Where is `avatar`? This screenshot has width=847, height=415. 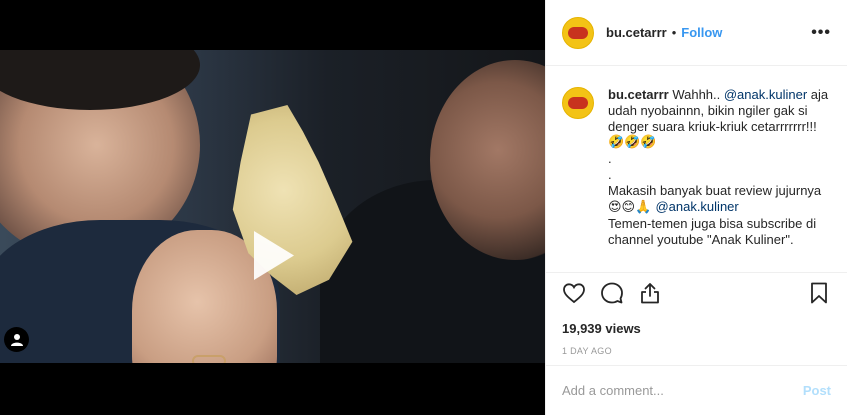
avatar is located at coordinates (578, 32).